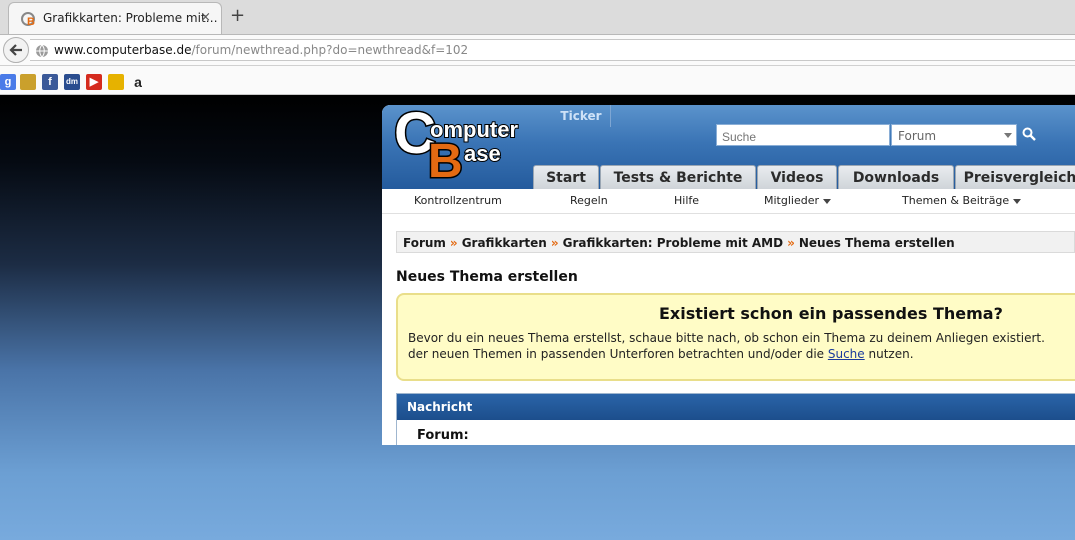  What do you see at coordinates (736, 407) in the screenshot?
I see `message-header: Nachricht` at bounding box center [736, 407].